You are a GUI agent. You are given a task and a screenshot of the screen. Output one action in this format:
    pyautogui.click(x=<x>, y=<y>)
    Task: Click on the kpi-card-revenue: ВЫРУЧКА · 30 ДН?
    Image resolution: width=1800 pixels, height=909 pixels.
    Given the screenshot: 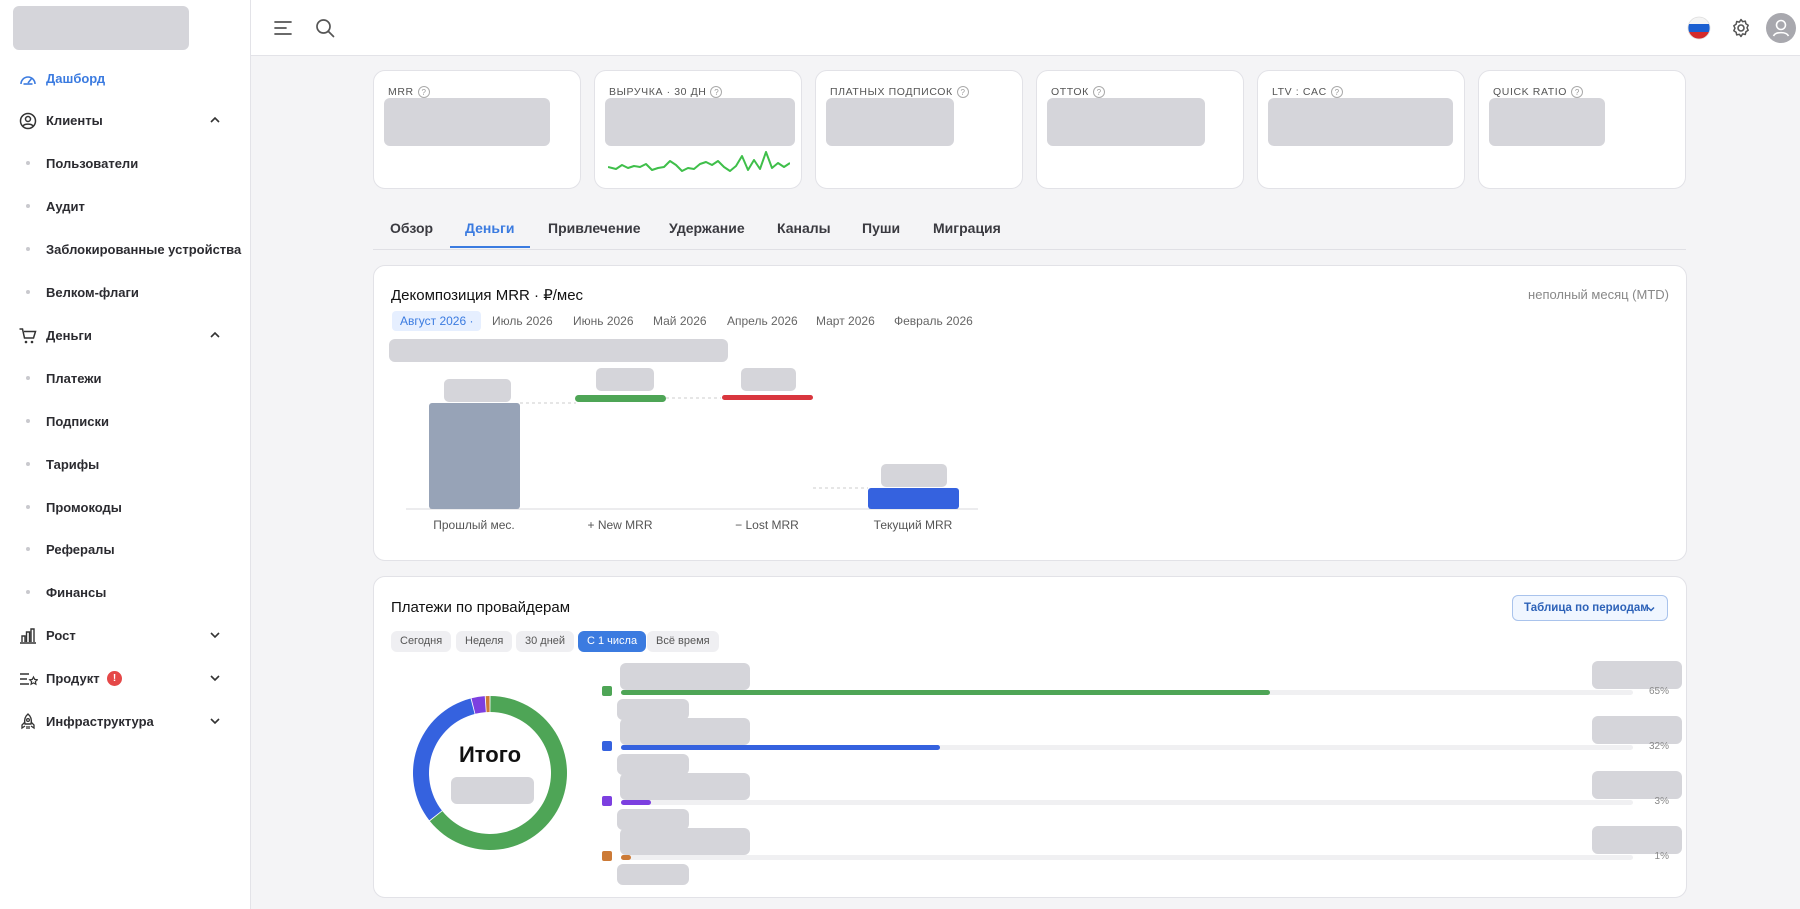 What is the action you would take?
    pyautogui.click(x=698, y=129)
    